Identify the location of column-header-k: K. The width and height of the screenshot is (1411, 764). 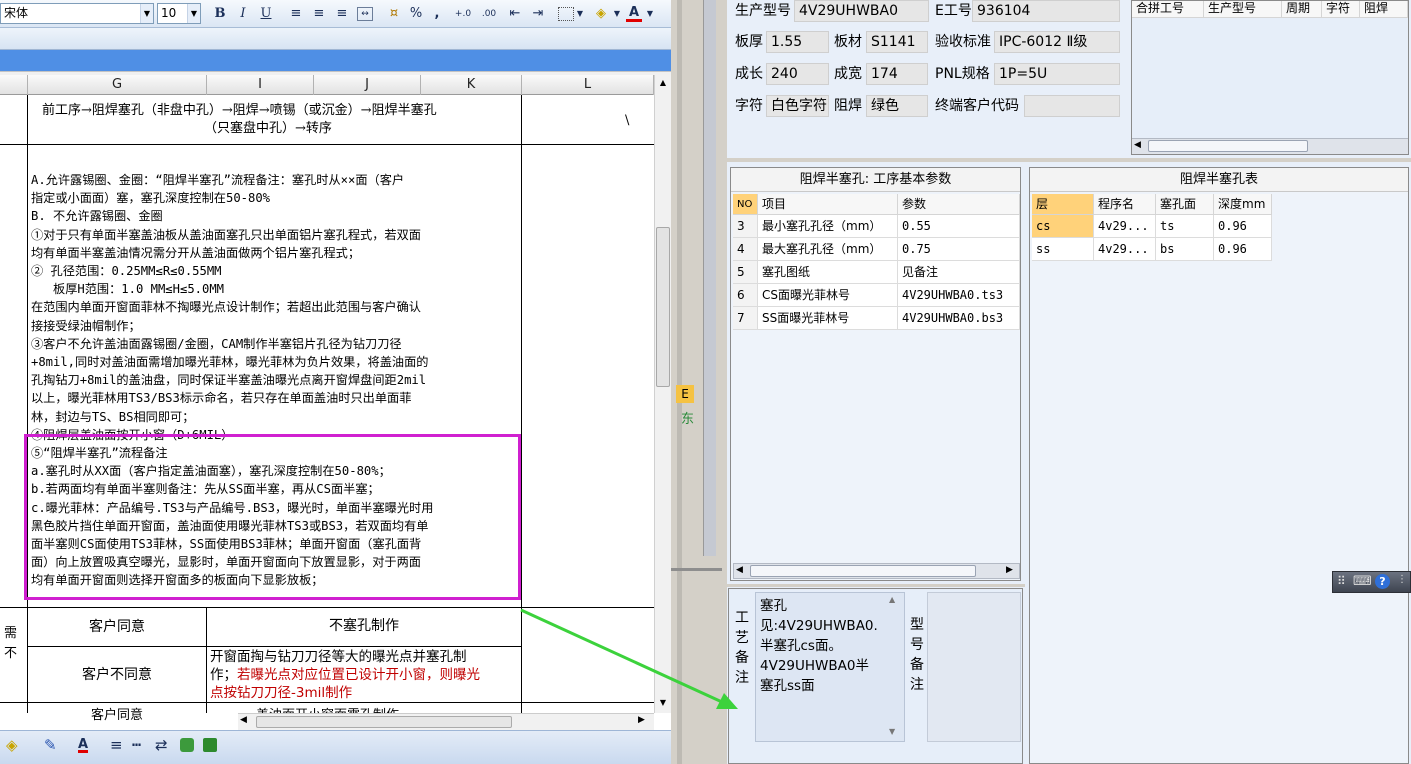
(471, 85).